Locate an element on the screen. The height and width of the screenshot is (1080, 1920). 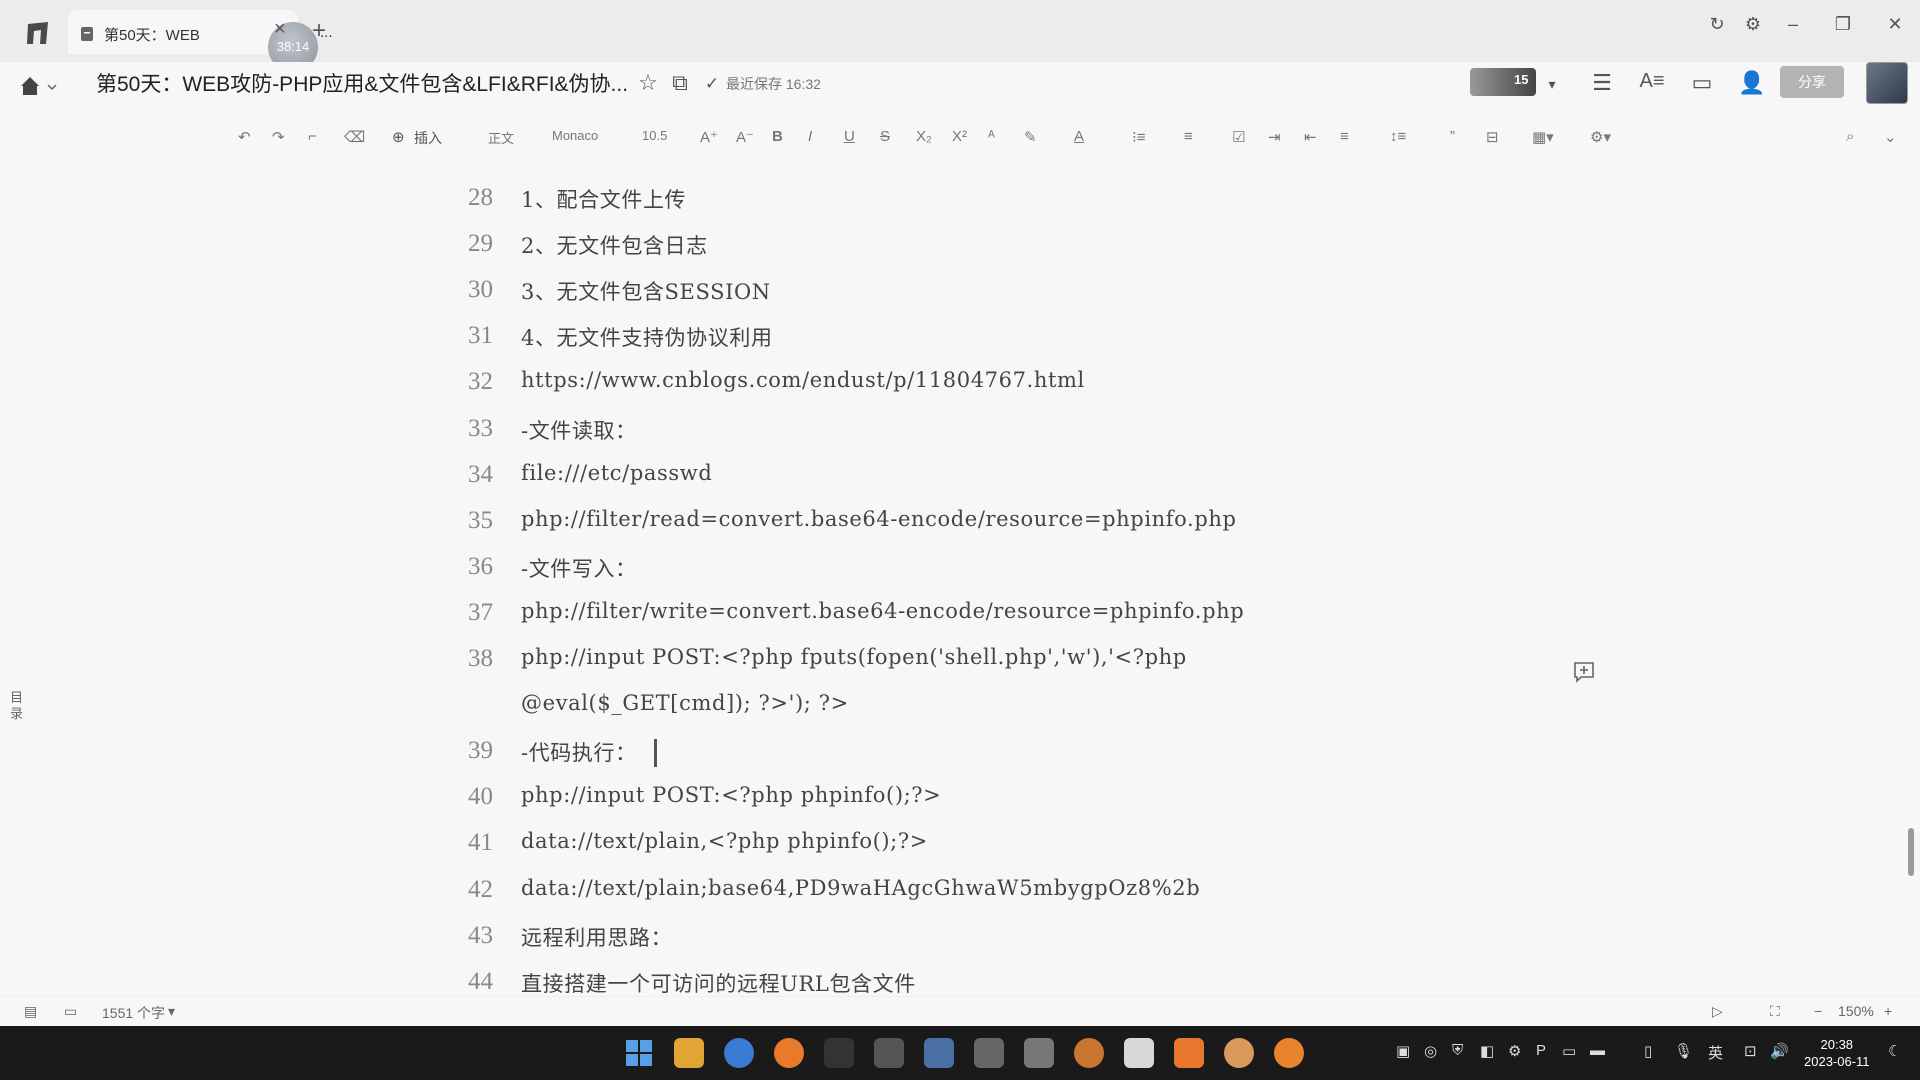
editor-line: 30 3、无文件包含SESSION is located at coordinates (960, 292).